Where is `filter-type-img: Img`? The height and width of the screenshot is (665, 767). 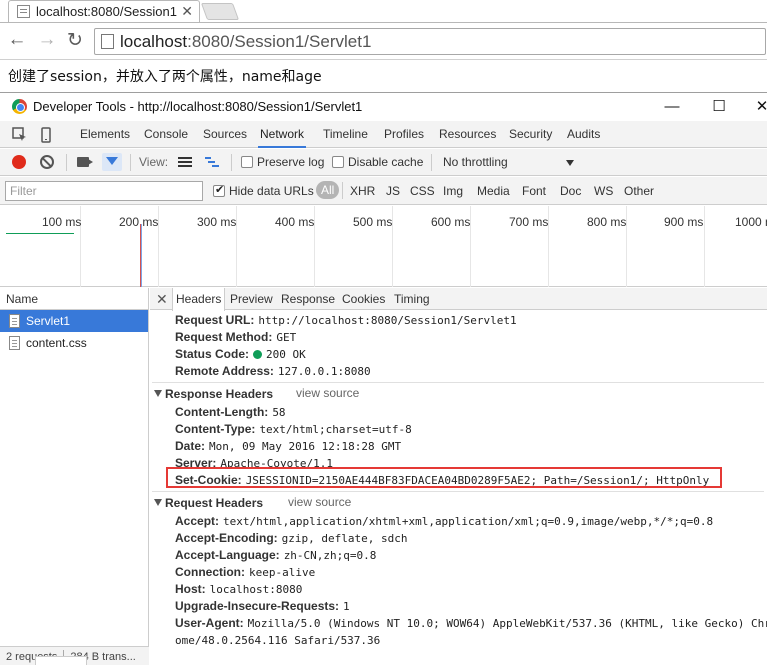
filter-type-img: Img is located at coordinates (453, 191).